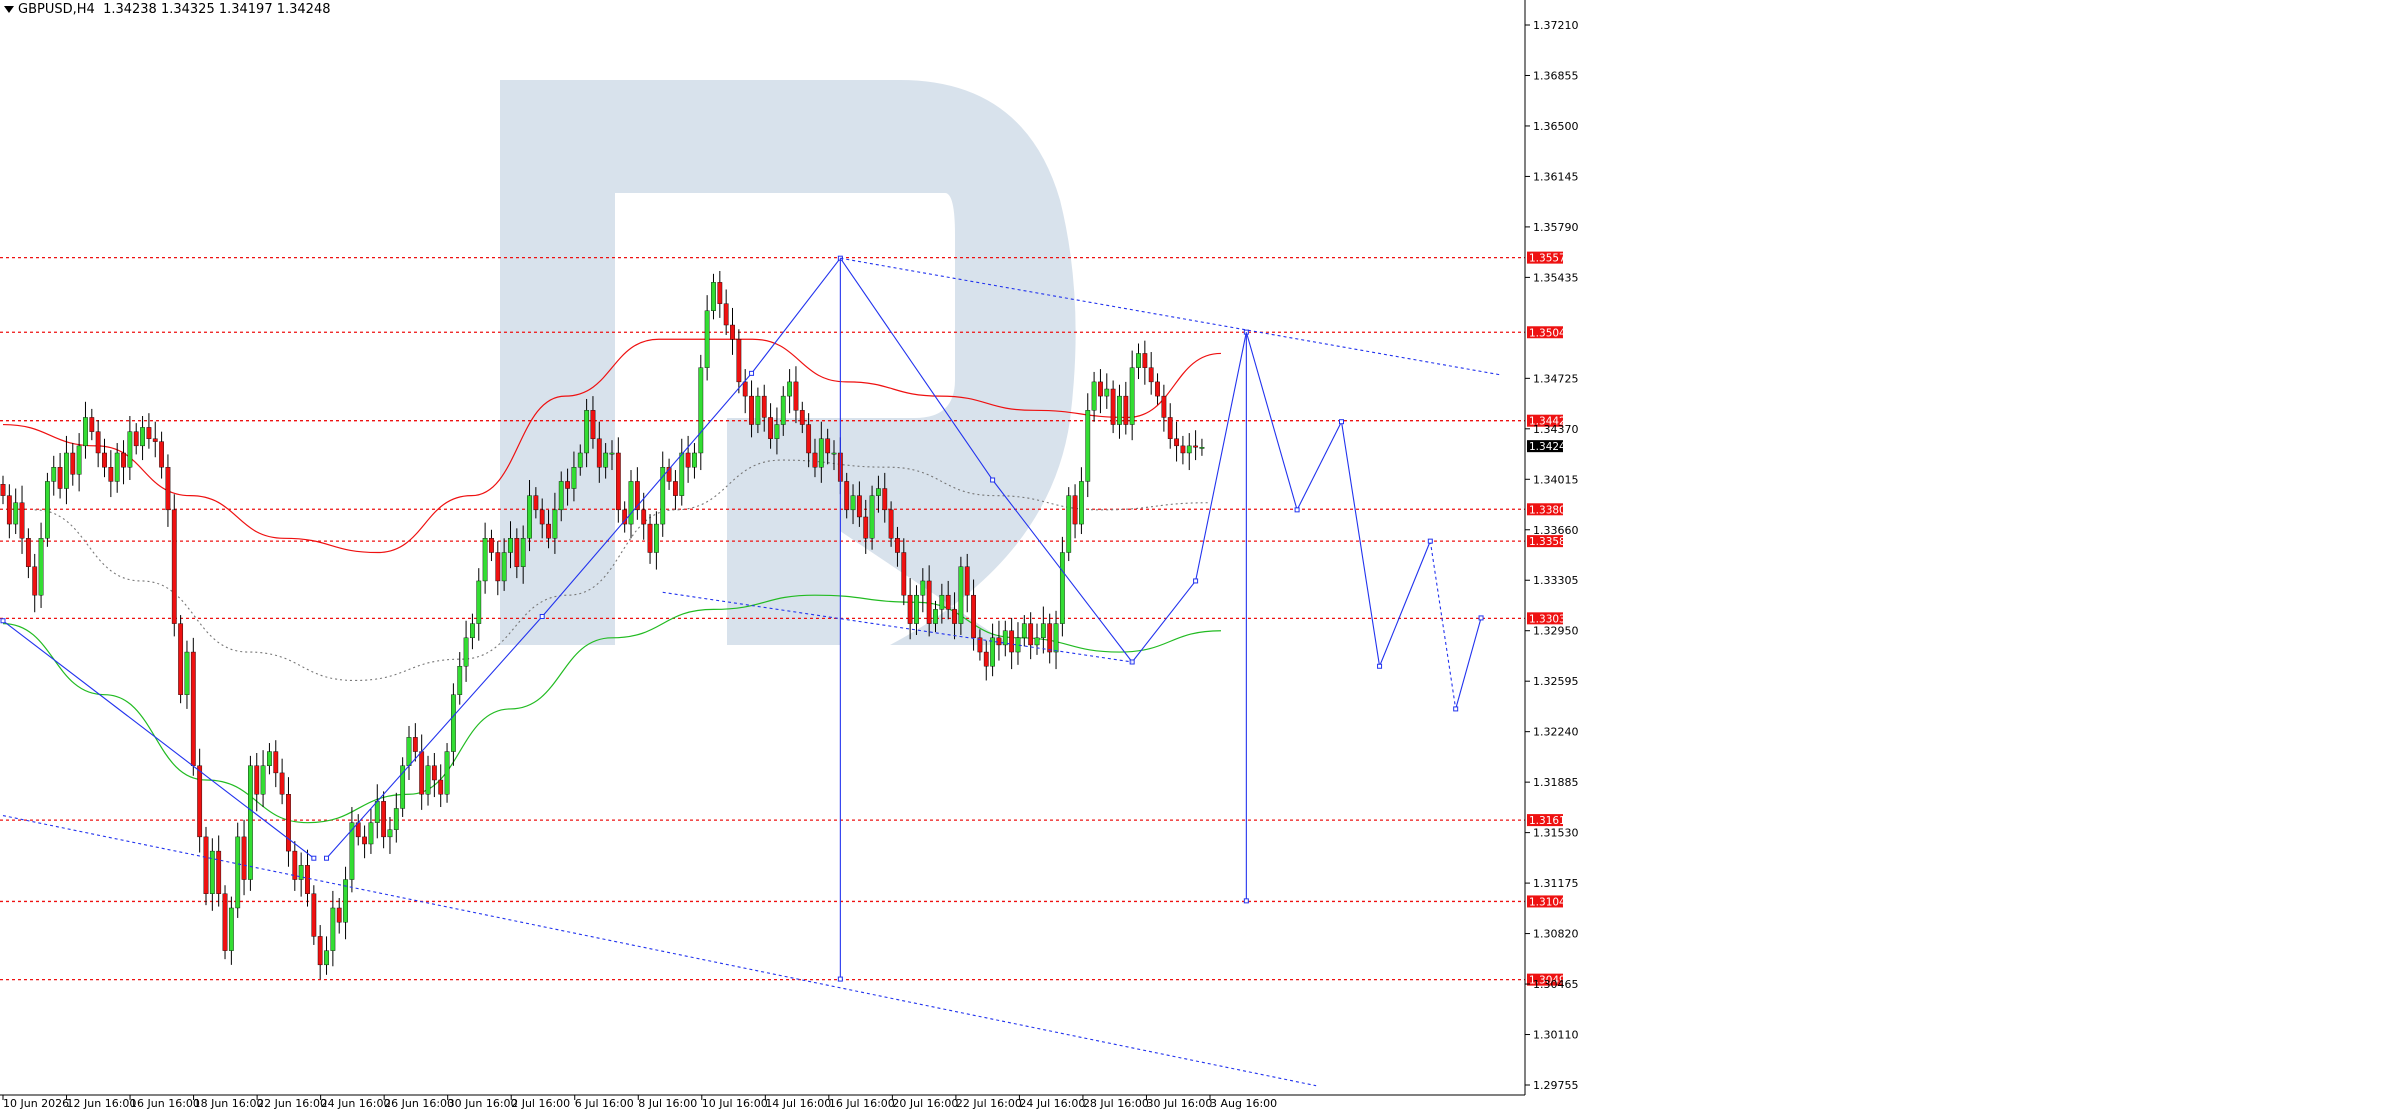 The width and height of the screenshot is (2396, 1114). I want to click on trend-line, so click(1170, 316).